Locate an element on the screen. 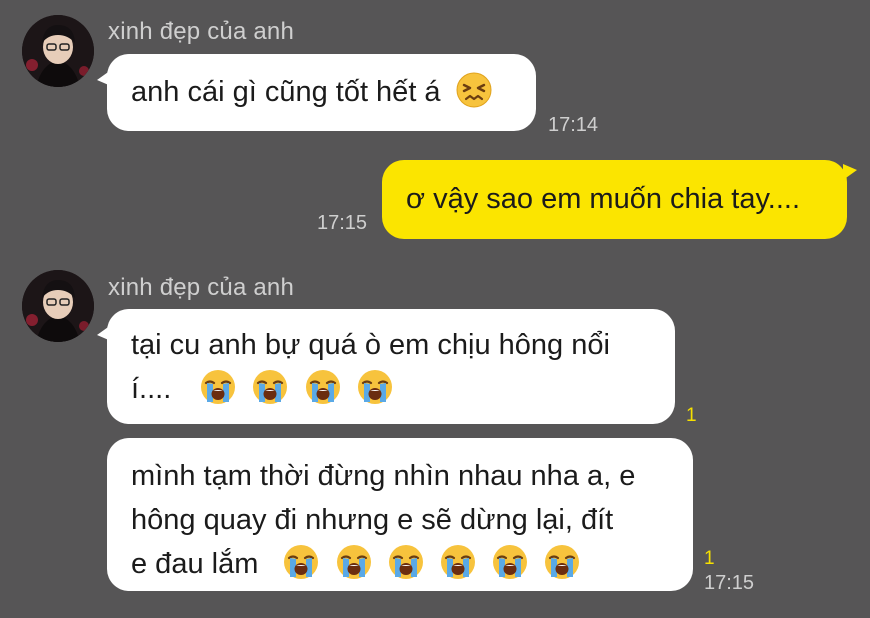 The image size is (870, 618). message-text-line: hông quay đi nhưng e sẽ dừng lại, đít is located at coordinates (372, 520).